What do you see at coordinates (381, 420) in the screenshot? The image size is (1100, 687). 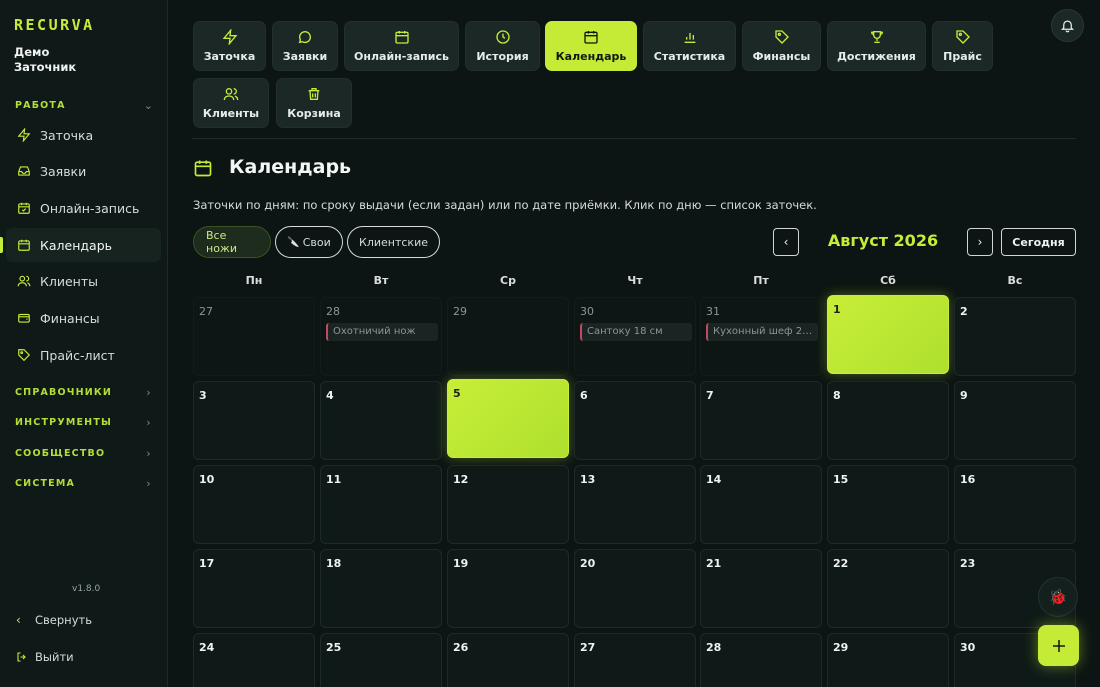 I see `calendar-day-cell: 4` at bounding box center [381, 420].